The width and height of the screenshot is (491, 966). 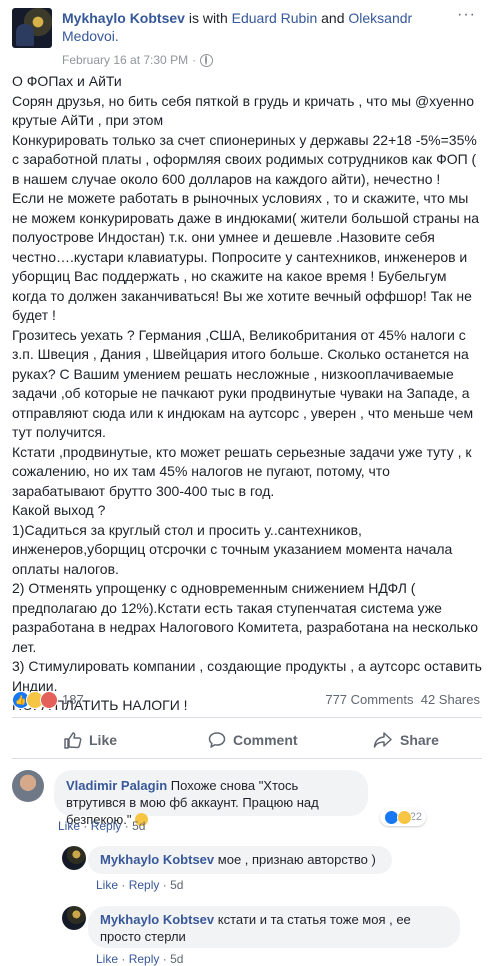 I want to click on share-button: Share, so click(x=406, y=740).